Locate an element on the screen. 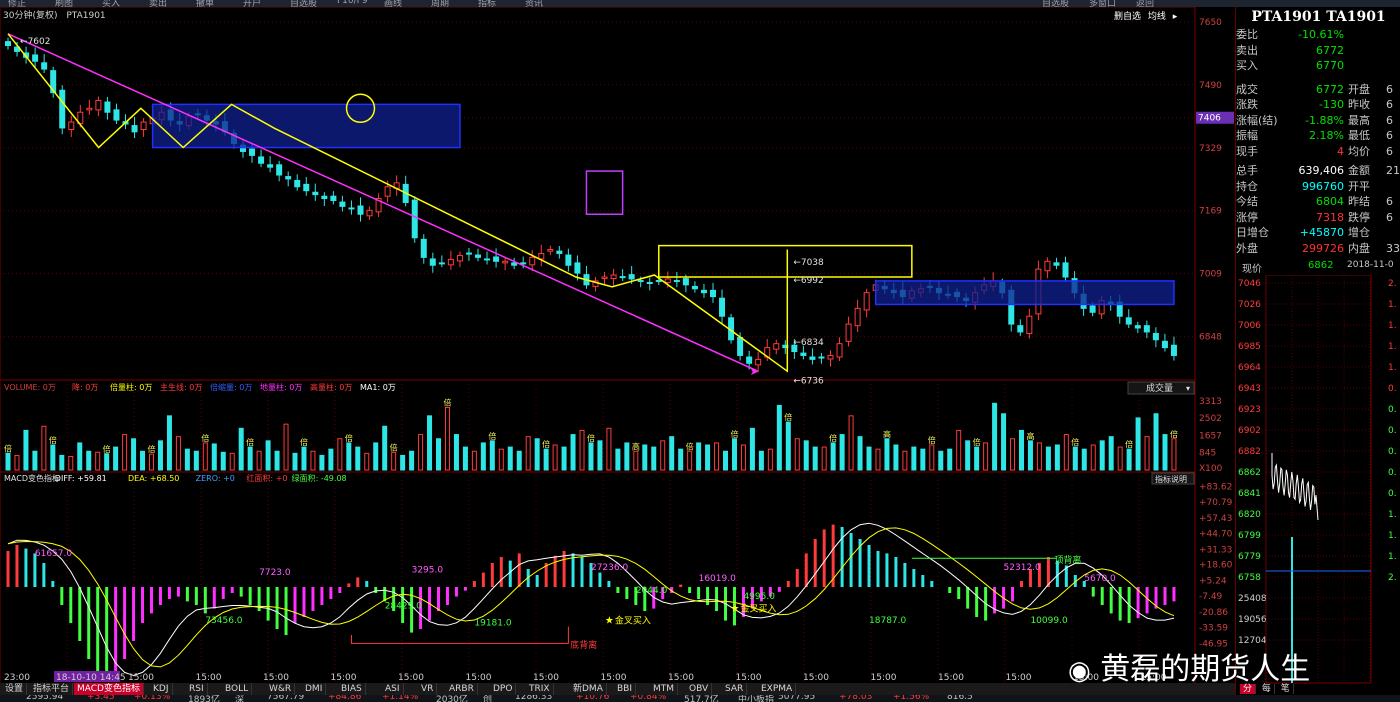 The image size is (1400, 702). toolbar-item: 资讯 is located at coordinates (534, 3).